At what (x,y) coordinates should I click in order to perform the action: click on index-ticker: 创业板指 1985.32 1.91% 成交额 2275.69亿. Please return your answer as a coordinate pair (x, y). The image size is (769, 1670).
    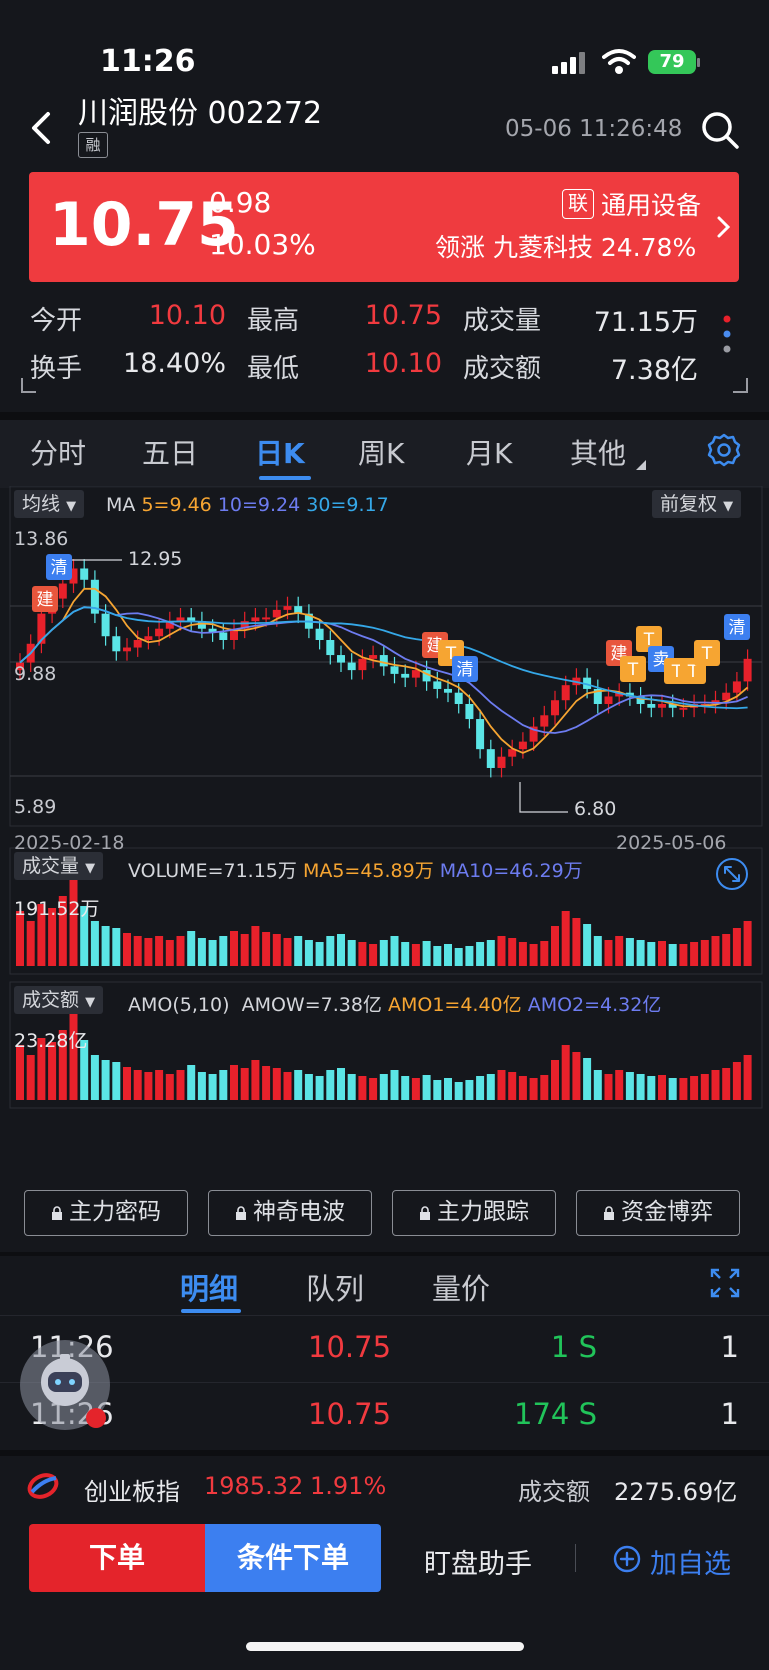
    Looking at the image, I should click on (384, 1488).